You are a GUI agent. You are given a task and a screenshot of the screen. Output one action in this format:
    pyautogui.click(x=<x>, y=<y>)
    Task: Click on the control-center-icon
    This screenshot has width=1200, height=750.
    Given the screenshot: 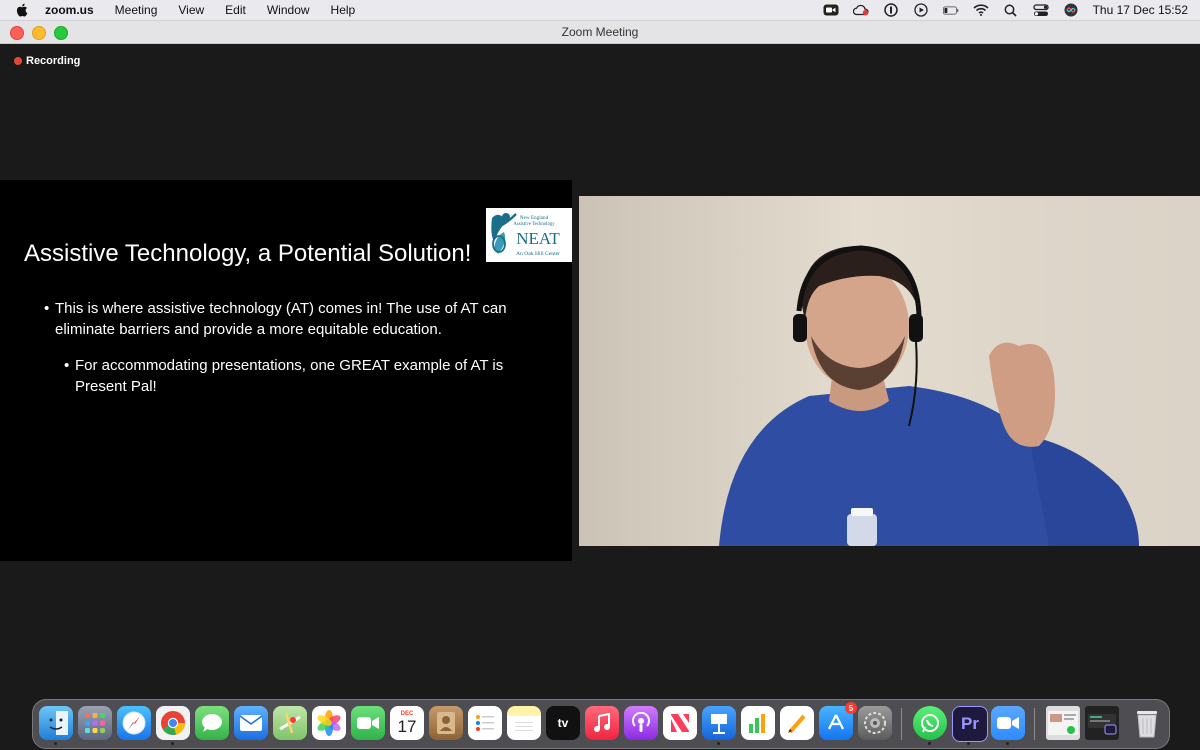 What is the action you would take?
    pyautogui.click(x=1040, y=10)
    